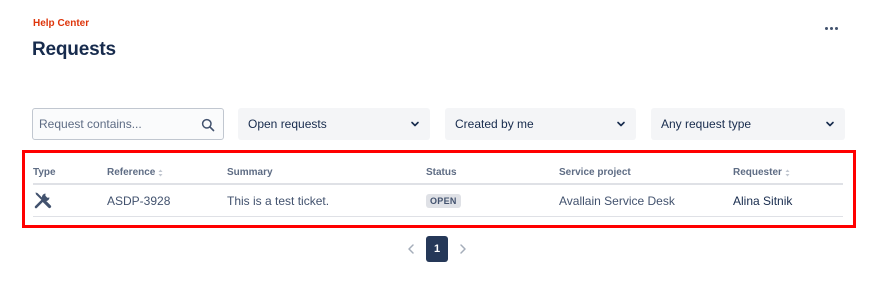  I want to click on creator-filter-select: Created by me, so click(540, 124).